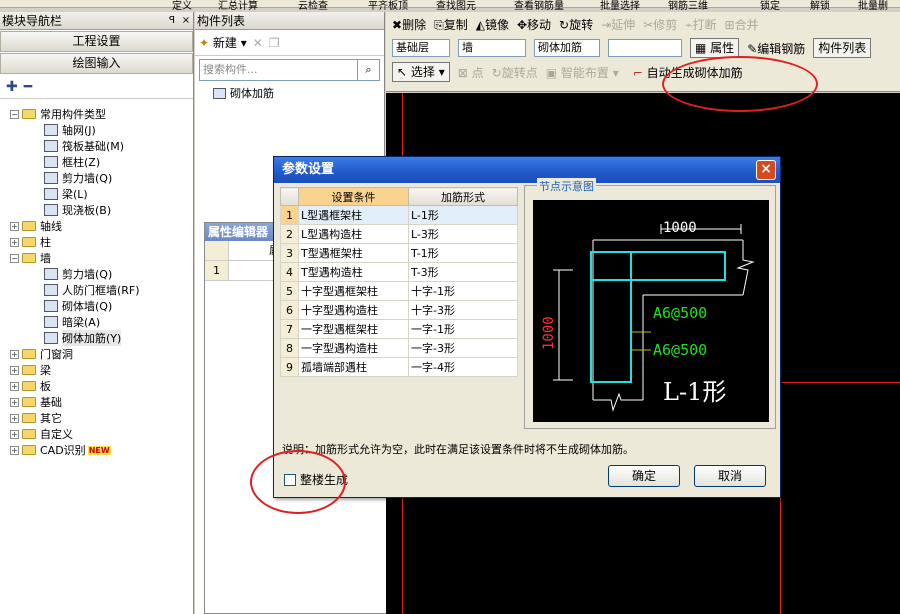  What do you see at coordinates (96, 450) in the screenshot?
I see `tree-item: + CAD识别 NEW` at bounding box center [96, 450].